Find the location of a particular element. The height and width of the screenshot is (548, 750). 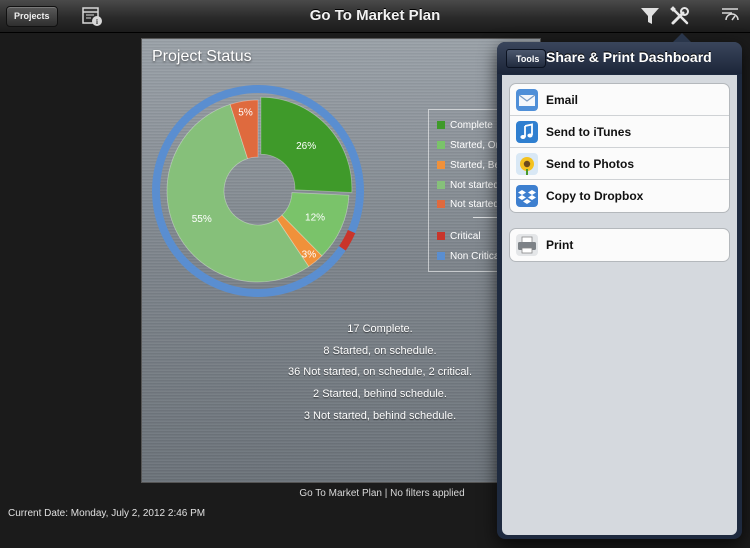

legend-label: Critical is located at coordinates (465, 236).